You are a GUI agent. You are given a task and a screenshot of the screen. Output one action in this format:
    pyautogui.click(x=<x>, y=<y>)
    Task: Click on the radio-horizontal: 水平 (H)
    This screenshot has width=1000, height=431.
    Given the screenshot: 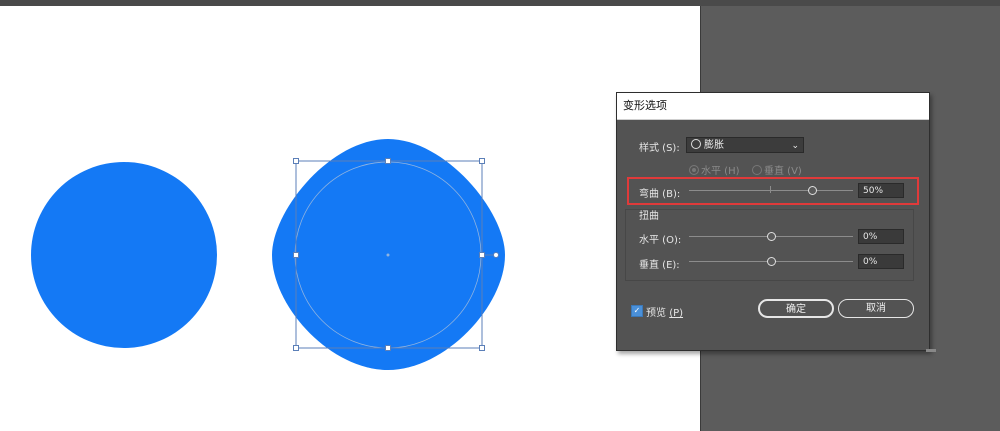 What is the action you would take?
    pyautogui.click(x=714, y=169)
    